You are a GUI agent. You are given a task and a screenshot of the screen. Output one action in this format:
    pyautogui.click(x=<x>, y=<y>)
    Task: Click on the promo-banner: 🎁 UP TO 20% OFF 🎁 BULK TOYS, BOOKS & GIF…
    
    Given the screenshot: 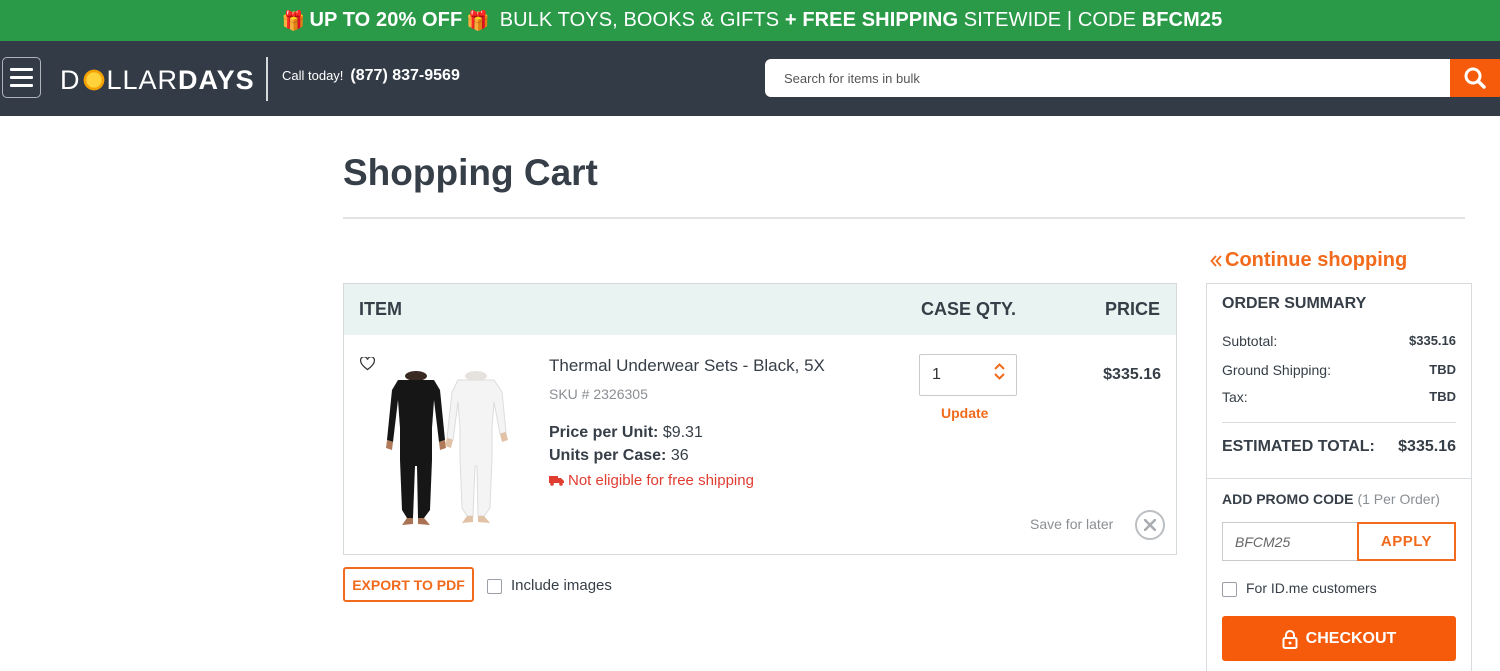 What is the action you would take?
    pyautogui.click(x=750, y=20)
    